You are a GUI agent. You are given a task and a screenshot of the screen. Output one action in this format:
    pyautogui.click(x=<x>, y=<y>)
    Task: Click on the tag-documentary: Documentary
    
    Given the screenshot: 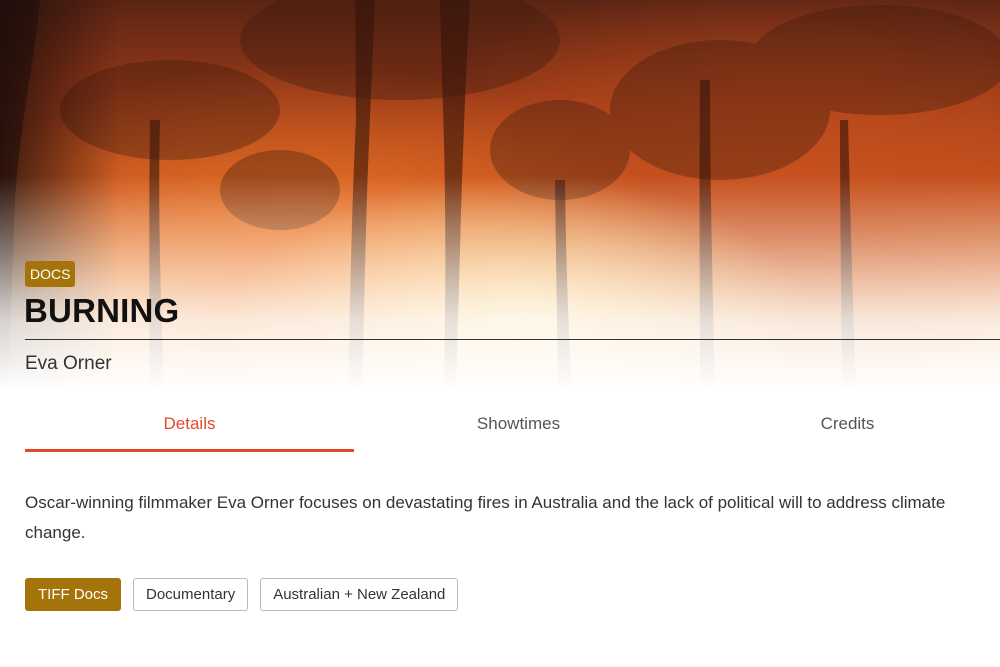 What is the action you would take?
    pyautogui.click(x=191, y=594)
    